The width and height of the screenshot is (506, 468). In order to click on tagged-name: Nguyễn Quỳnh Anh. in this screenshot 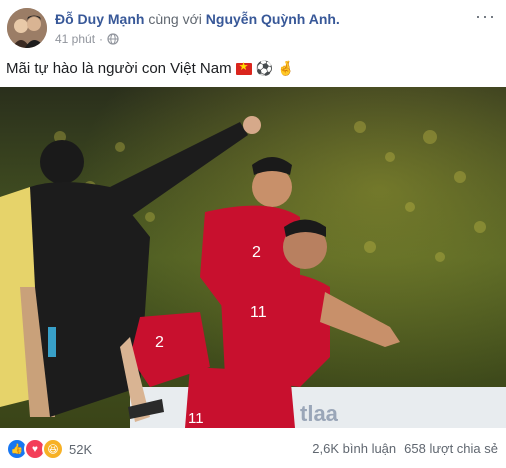, I will do `click(273, 19)`.